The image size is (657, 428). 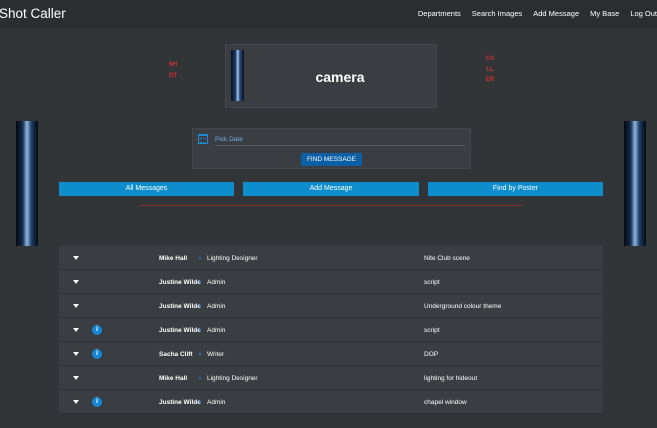 I want to click on pick-date-input, so click(x=340, y=140).